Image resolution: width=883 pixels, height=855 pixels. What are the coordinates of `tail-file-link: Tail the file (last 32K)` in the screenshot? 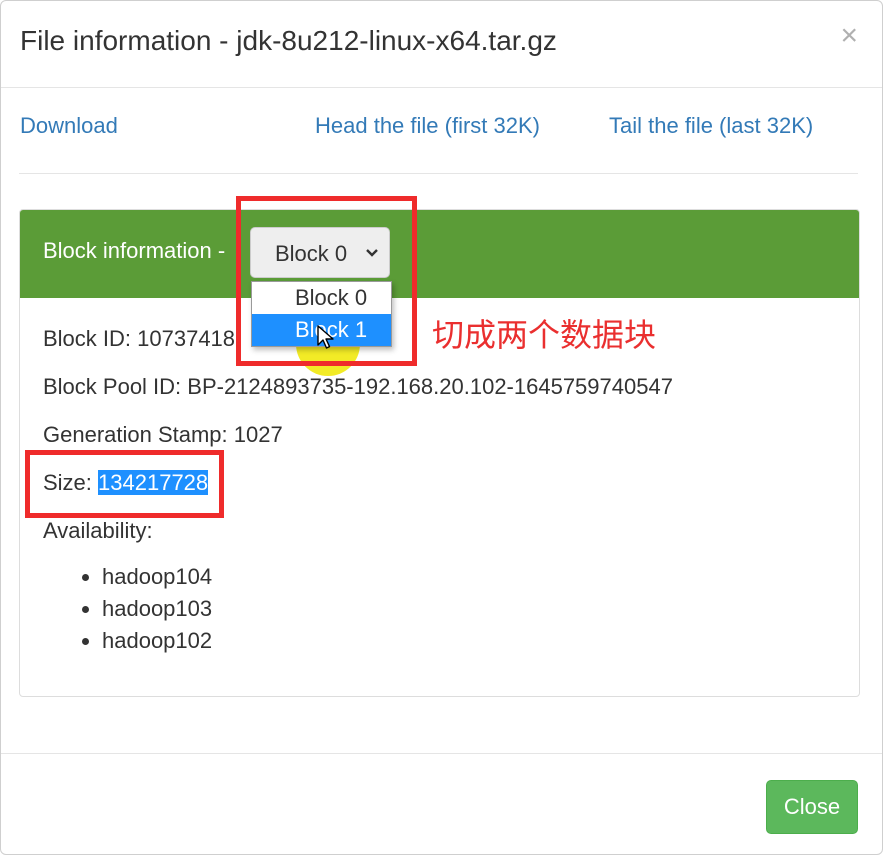 It's located at (711, 126).